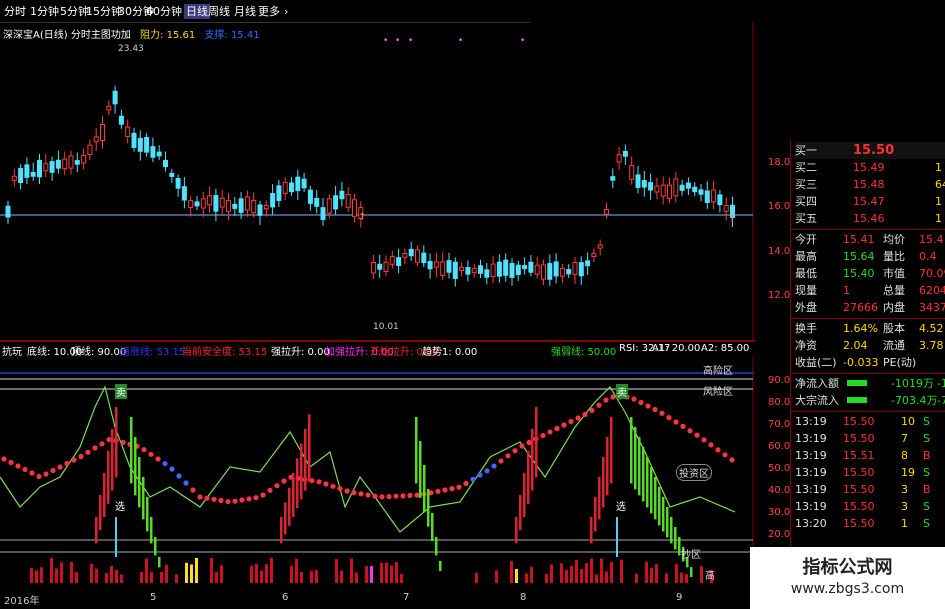 This screenshot has height=609, width=945. Describe the element at coordinates (869, 218) in the screenshot. I see `bid-price: 15.46` at that location.